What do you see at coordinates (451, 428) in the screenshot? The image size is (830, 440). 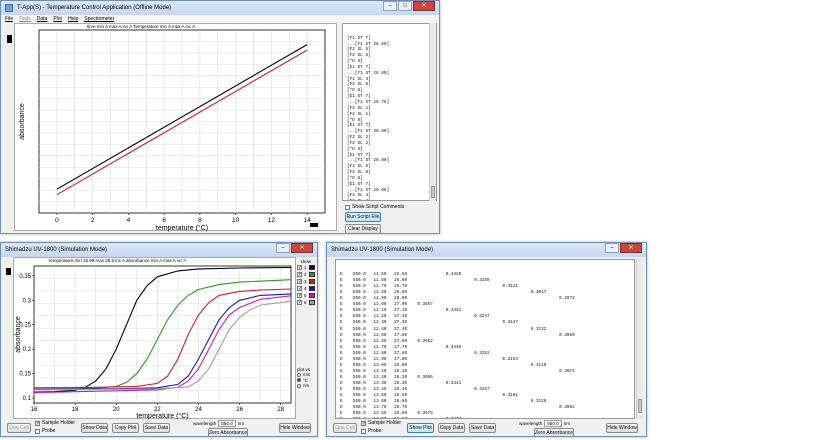 I see `copy-data-button: Copy Data` at bounding box center [451, 428].